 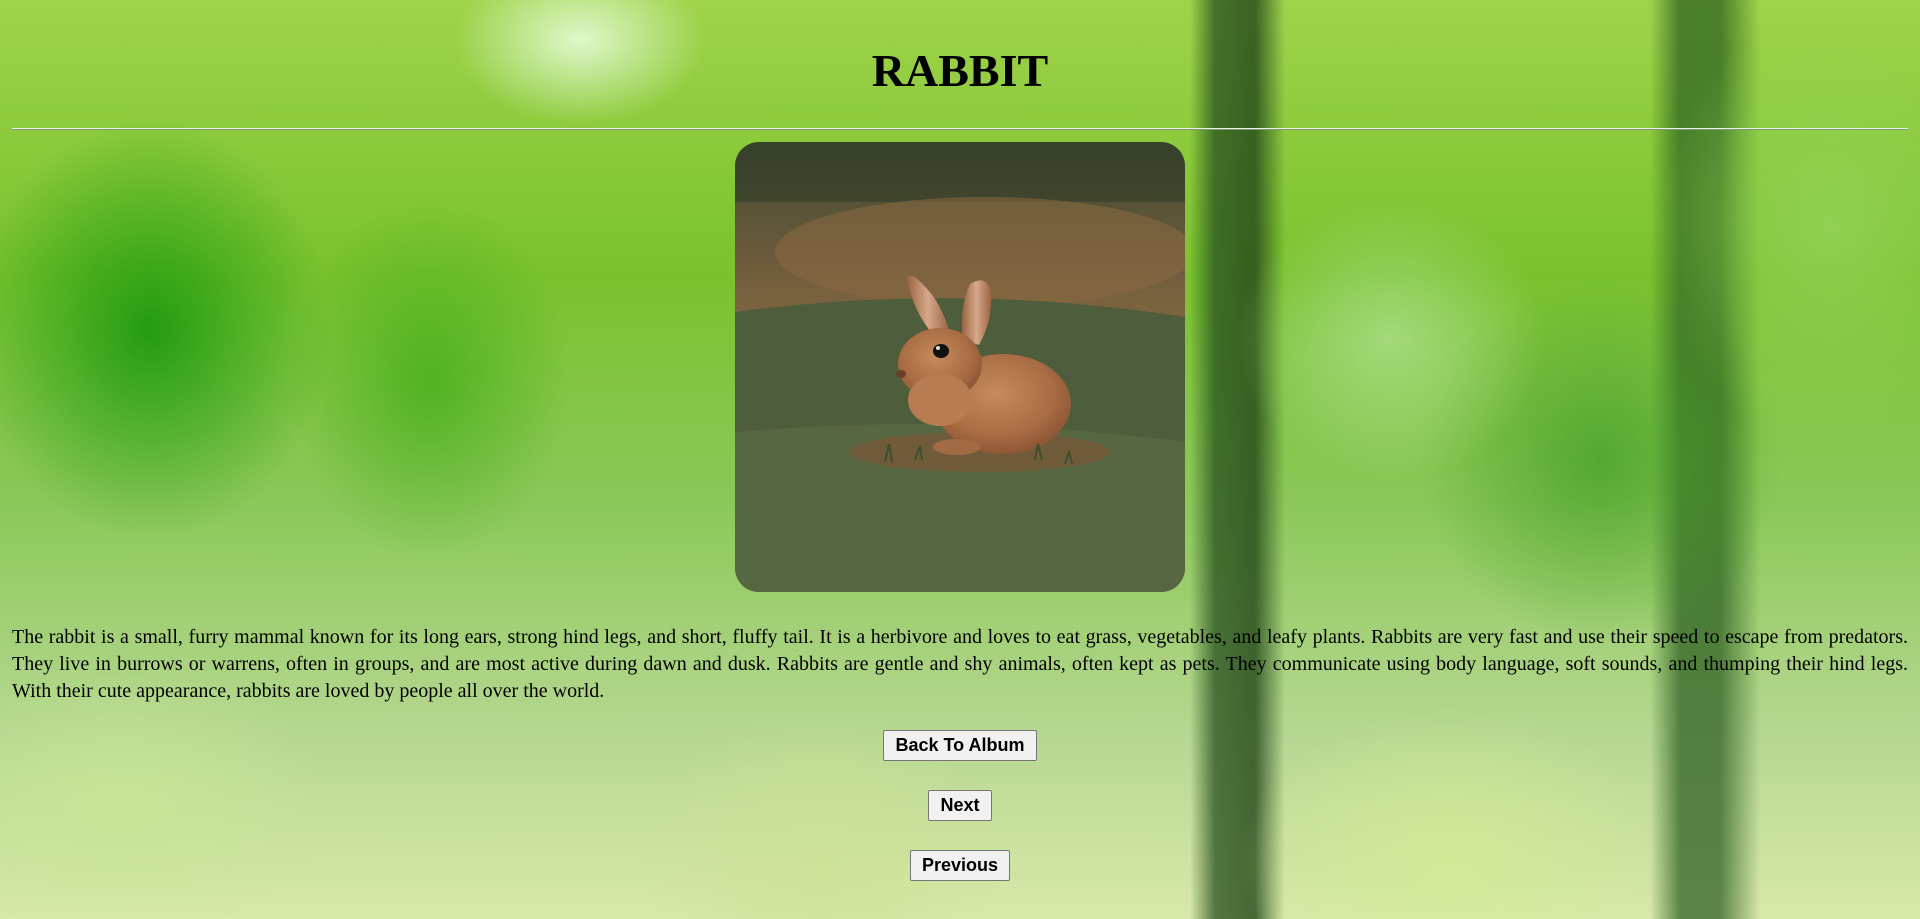 I want to click on rabbit-photo, so click(x=960, y=367).